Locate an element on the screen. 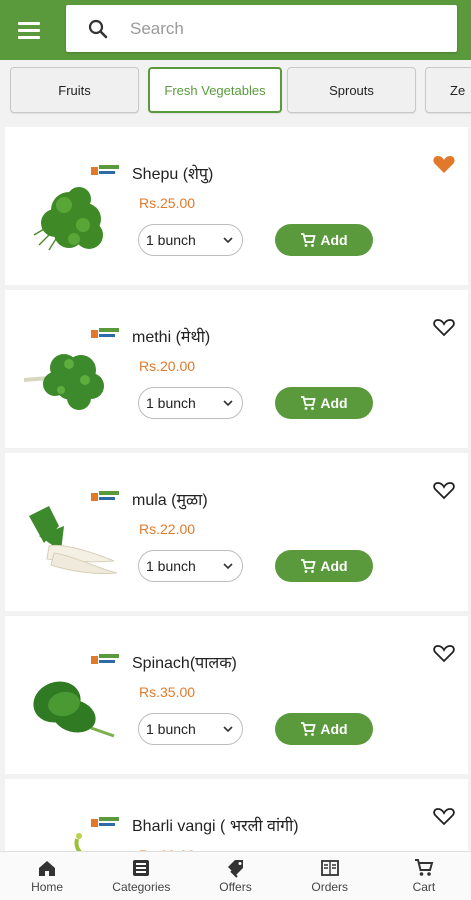 The image size is (471, 900). heart-filled-icon is located at coordinates (444, 164).